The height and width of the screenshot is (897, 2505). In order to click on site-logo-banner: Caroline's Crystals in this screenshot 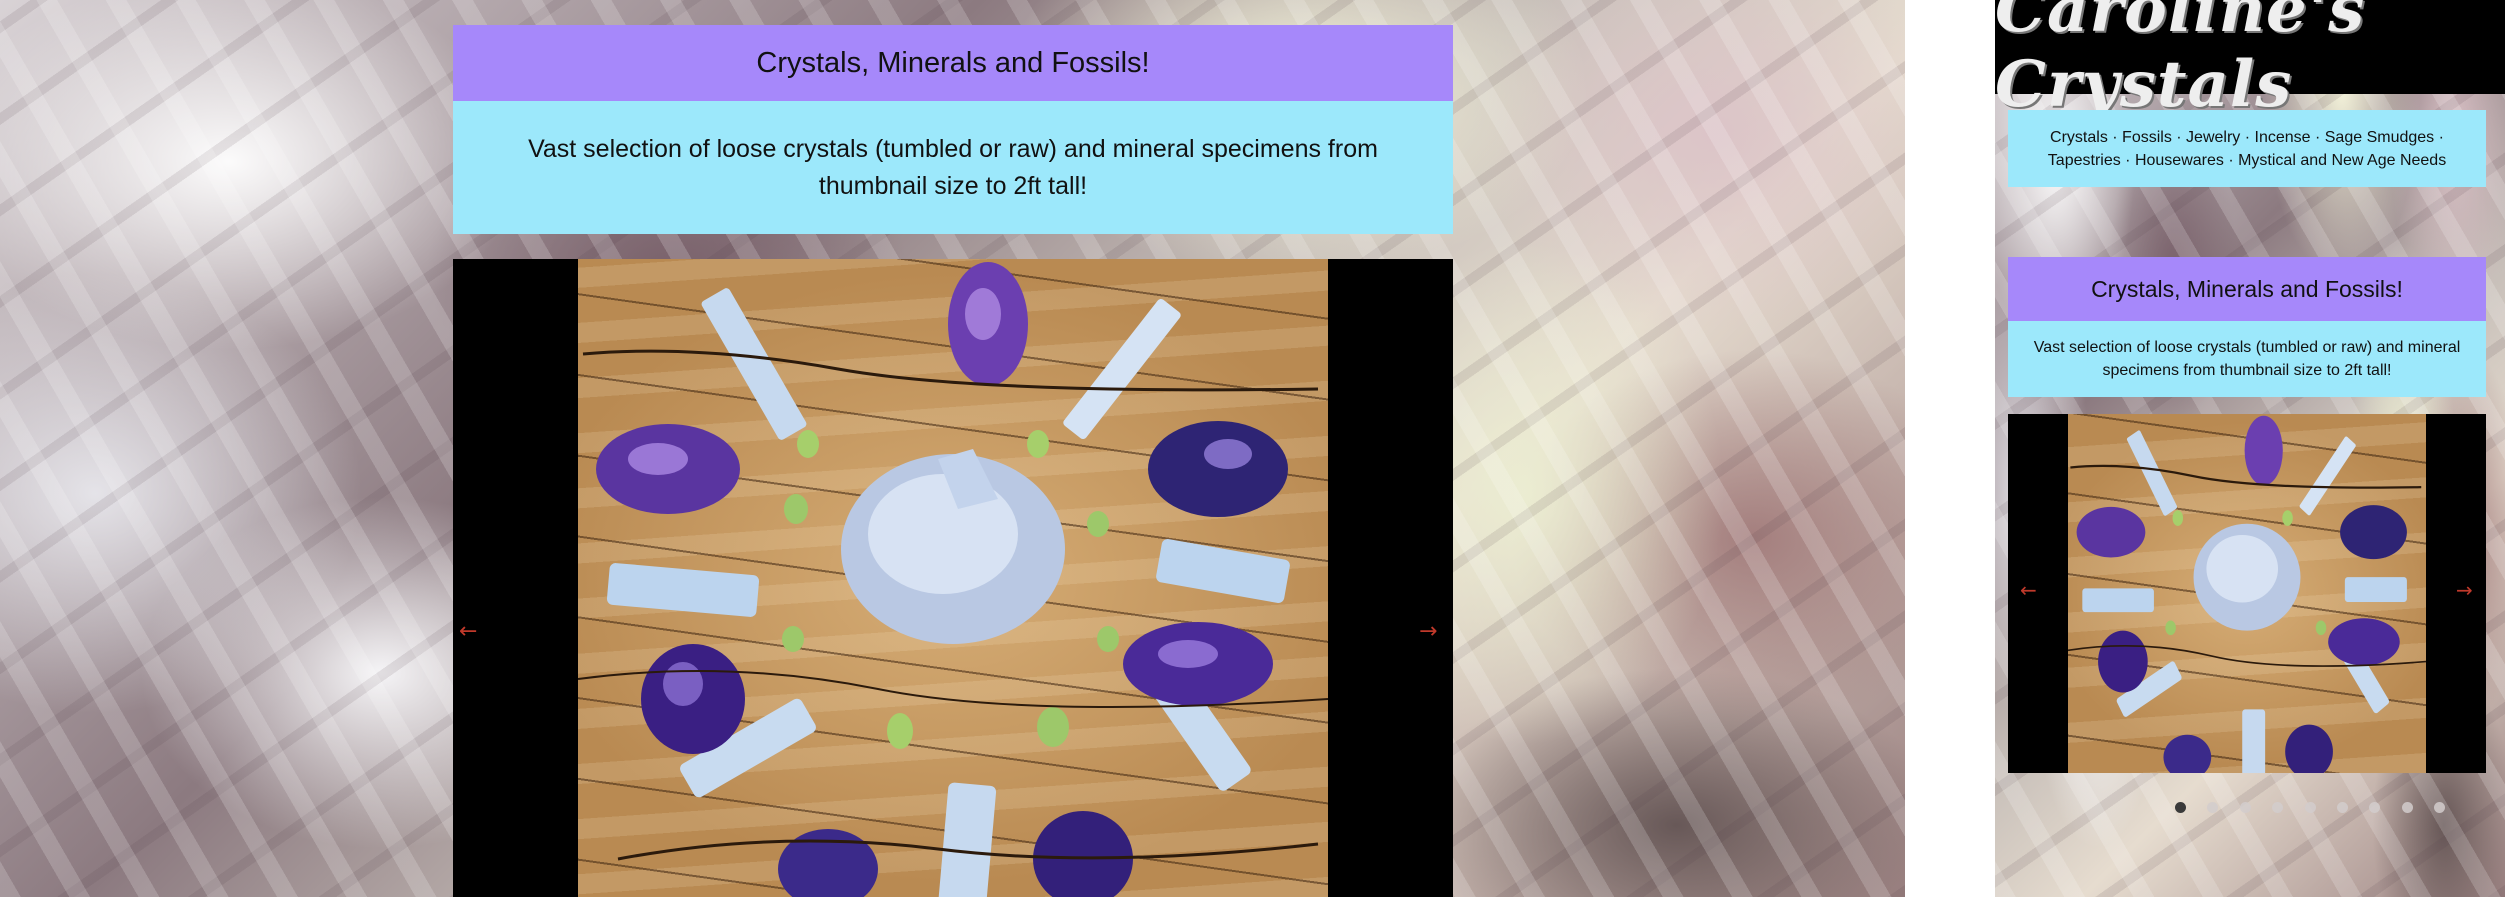, I will do `click(2250, 61)`.